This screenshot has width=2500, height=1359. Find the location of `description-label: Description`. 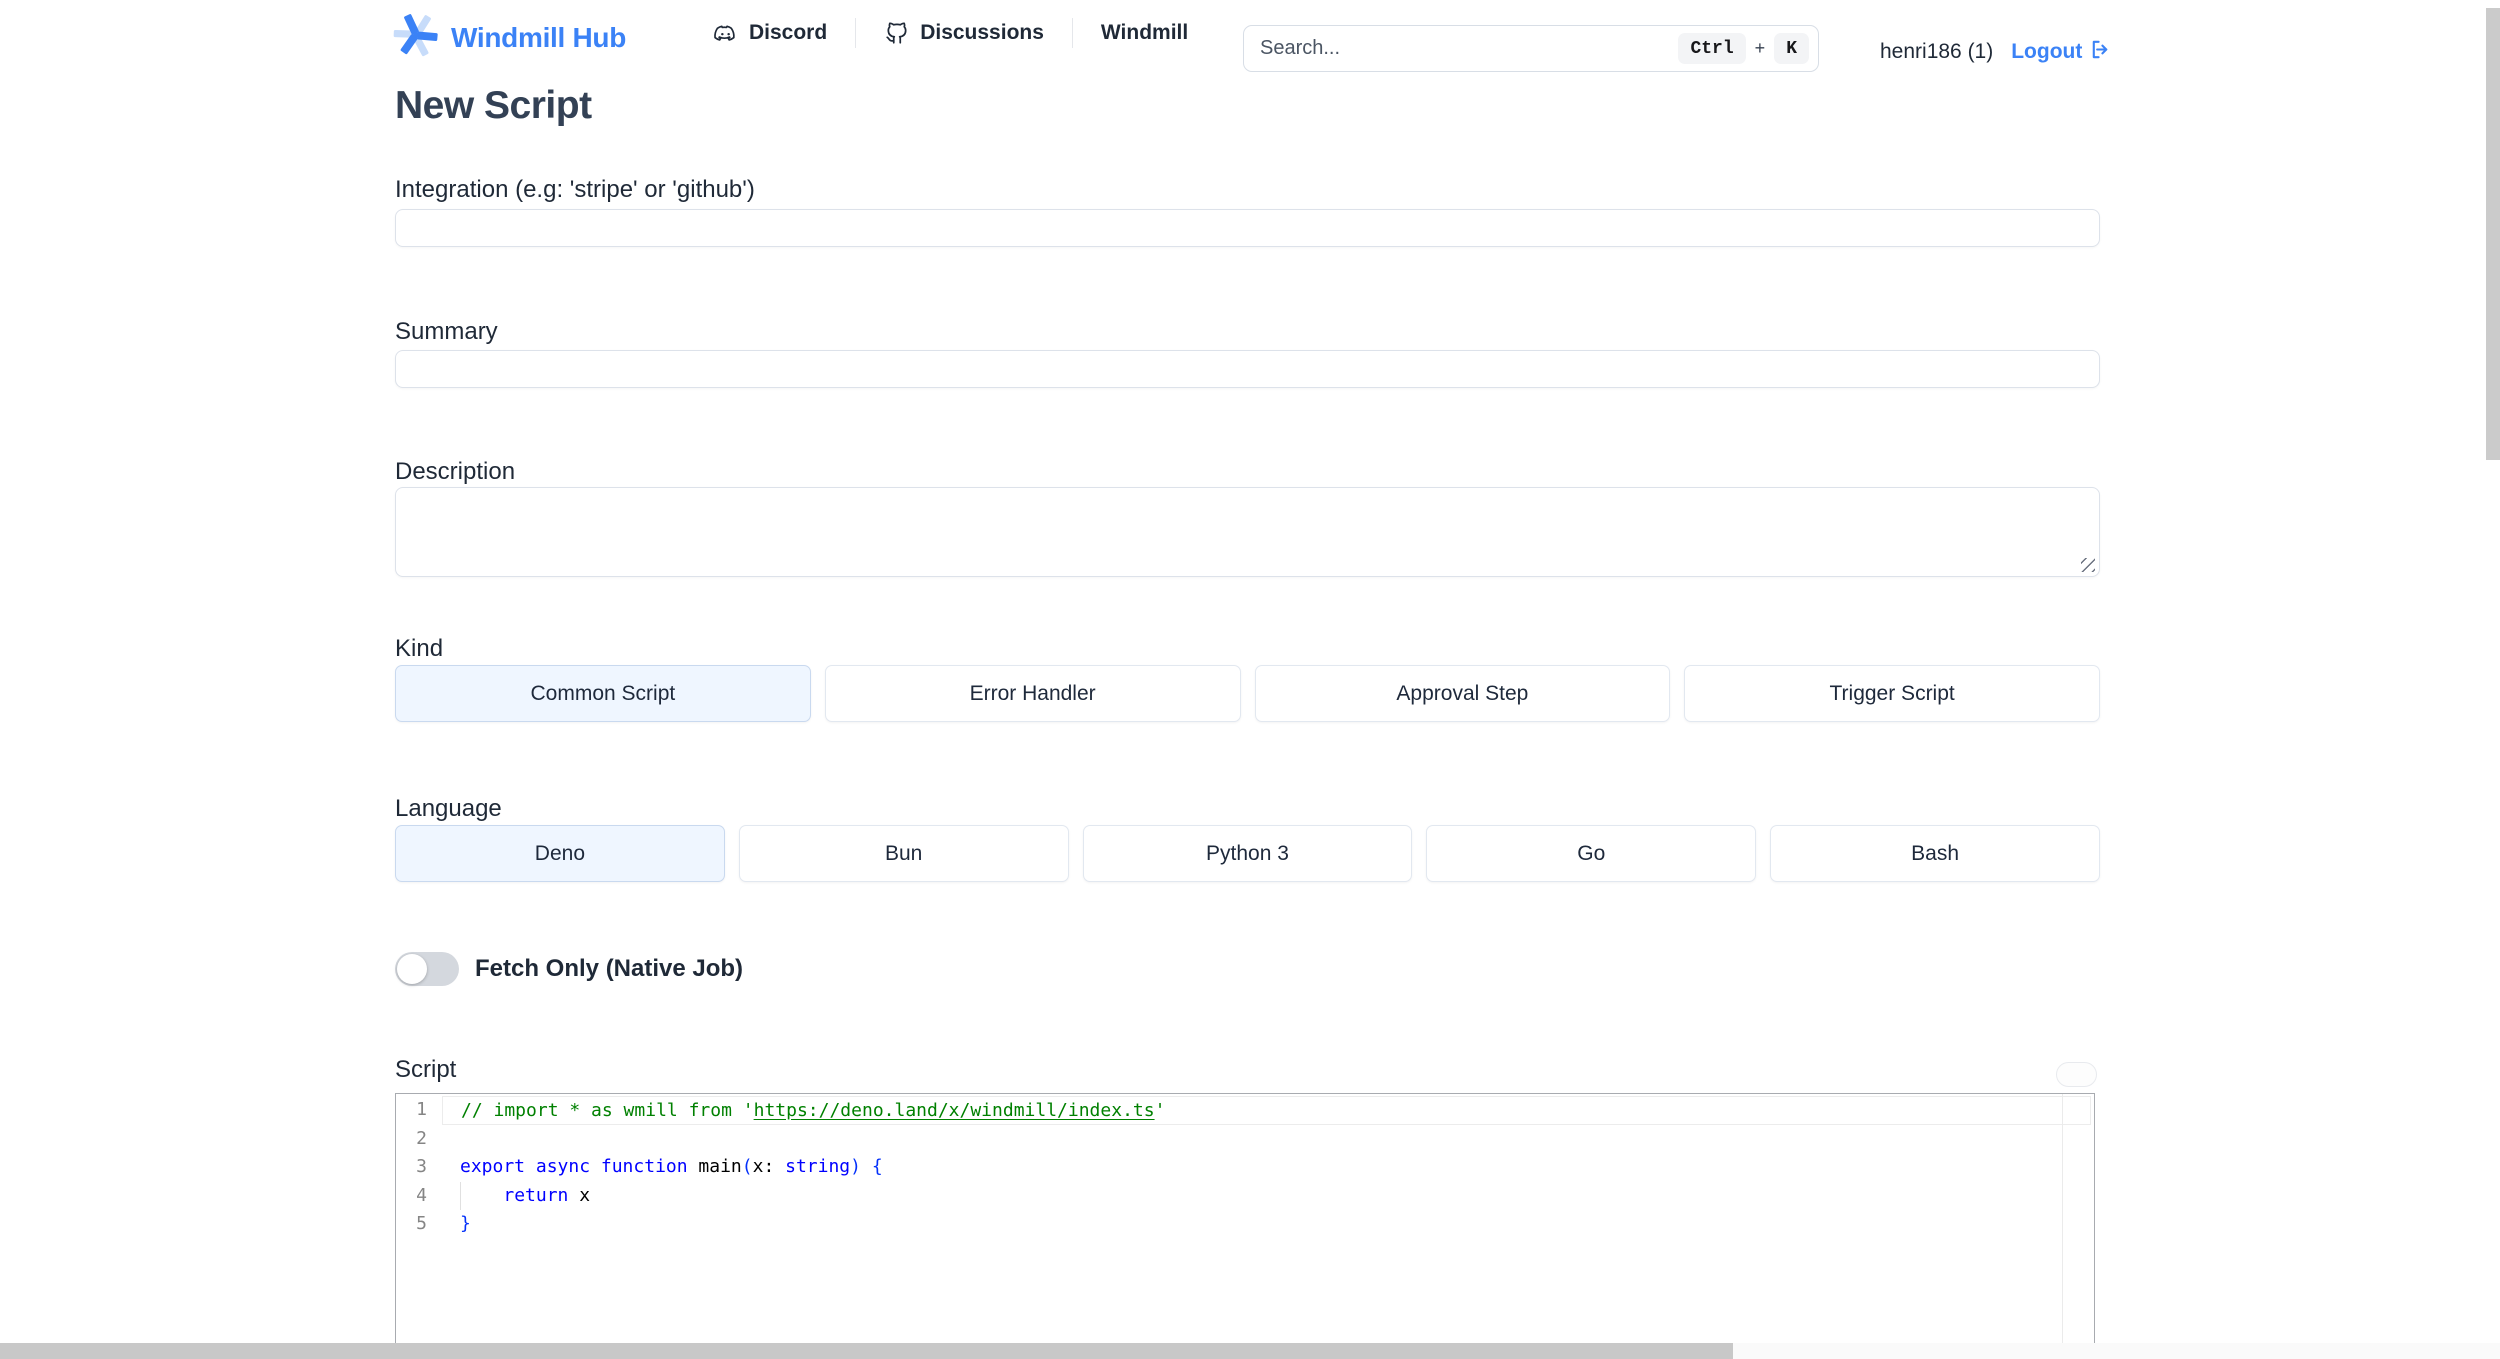

description-label: Description is located at coordinates (455, 471).